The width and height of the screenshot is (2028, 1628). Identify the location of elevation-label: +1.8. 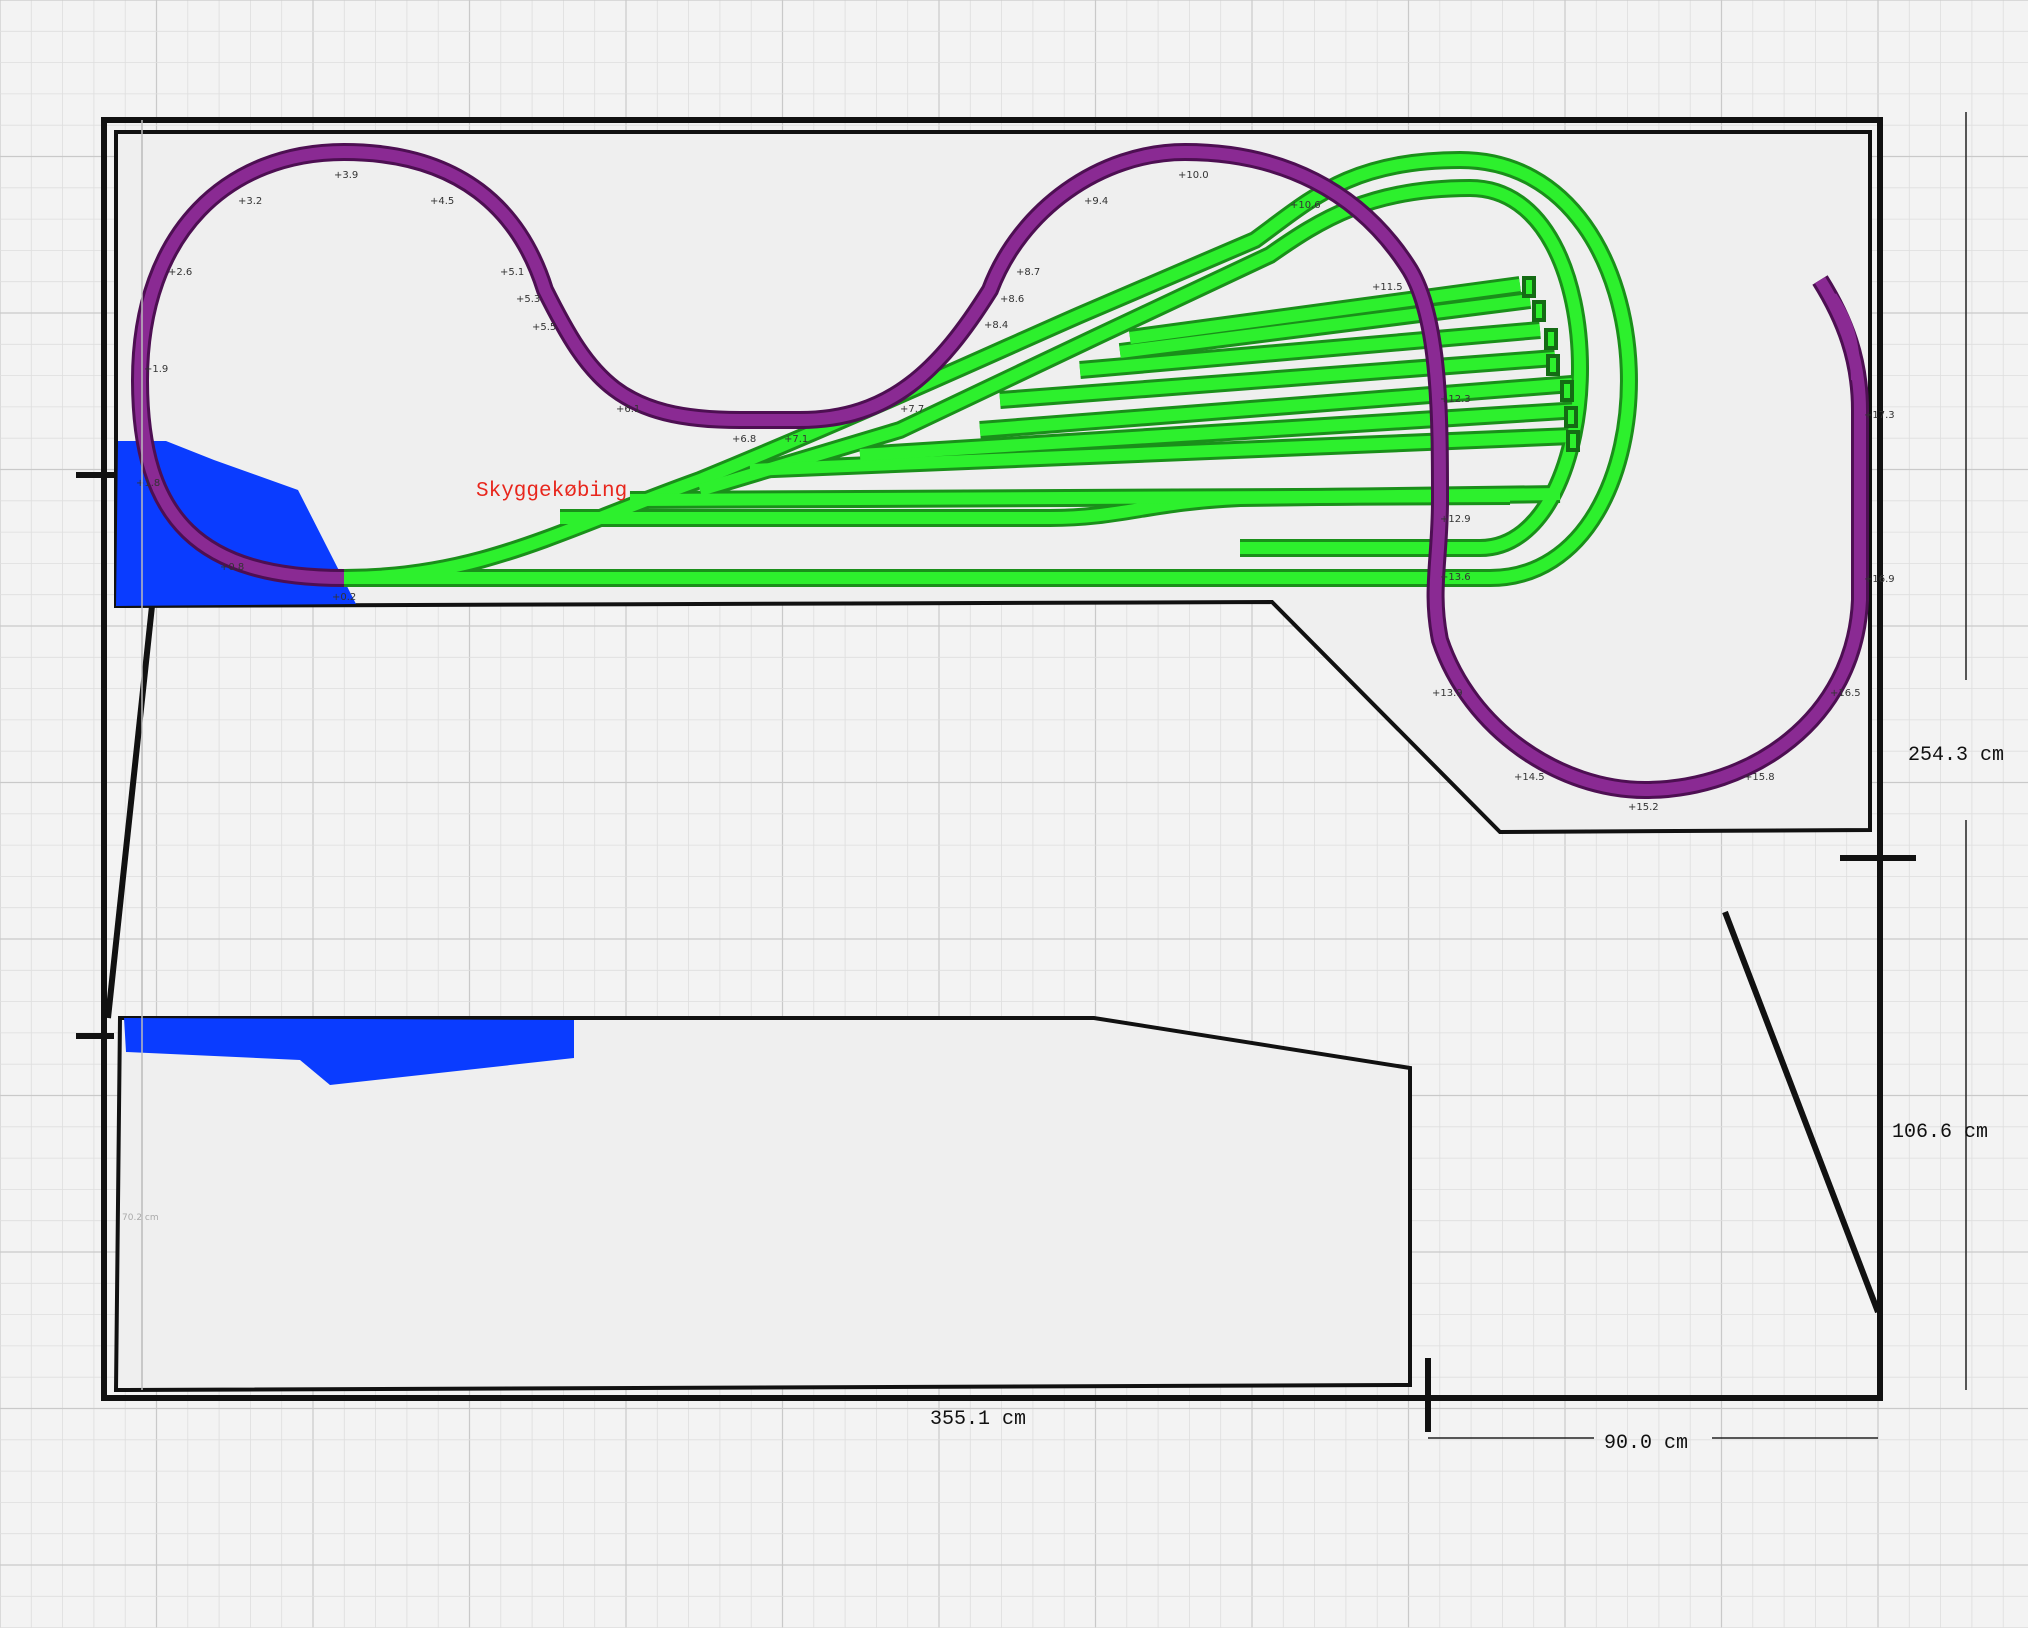
(148, 483).